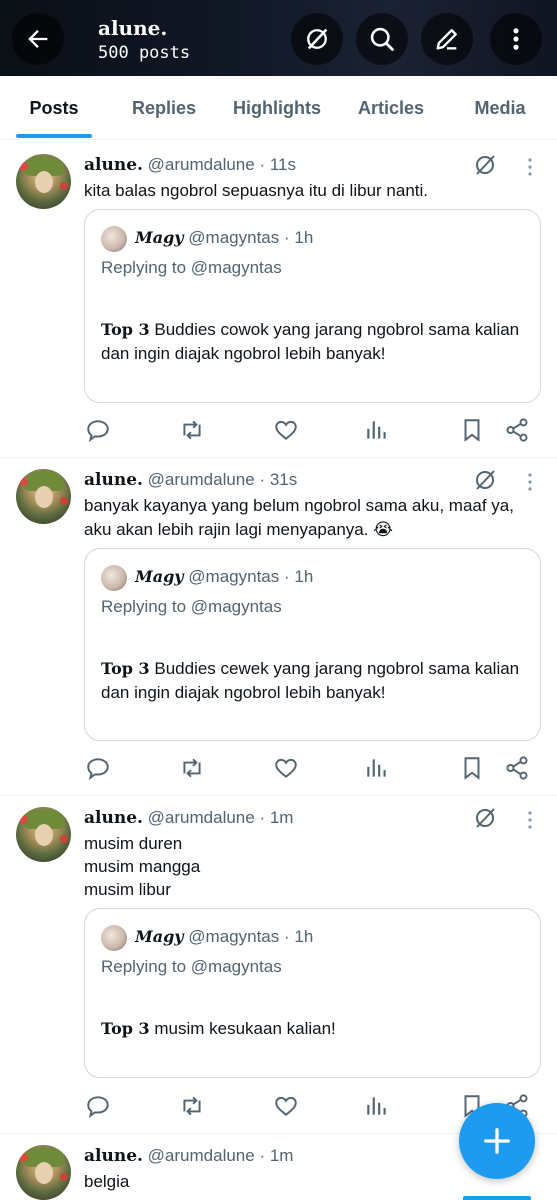 The height and width of the screenshot is (1200, 557). I want to click on compose-fab, so click(497, 1141).